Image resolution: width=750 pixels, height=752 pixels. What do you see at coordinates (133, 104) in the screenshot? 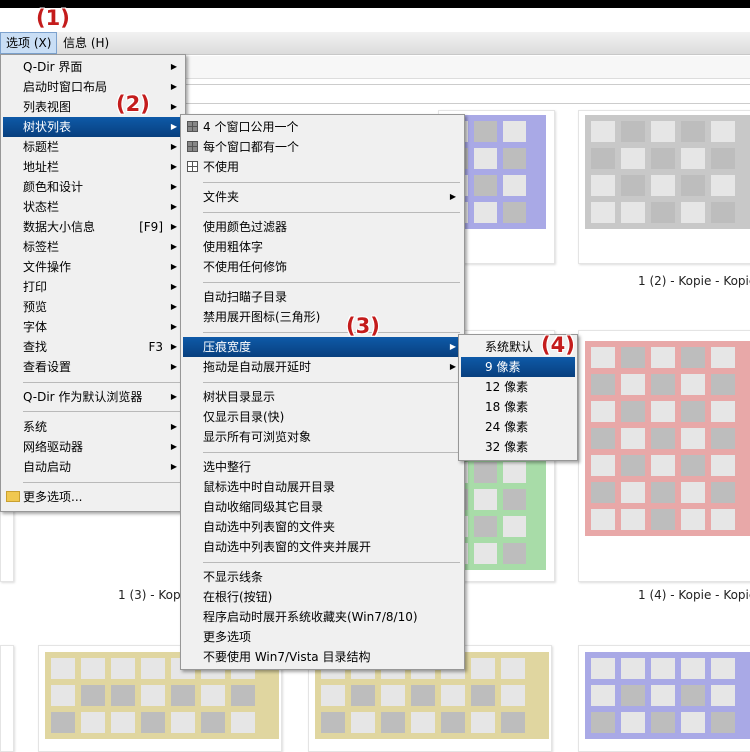
I see `annotation-step-2: (2)` at bounding box center [133, 104].